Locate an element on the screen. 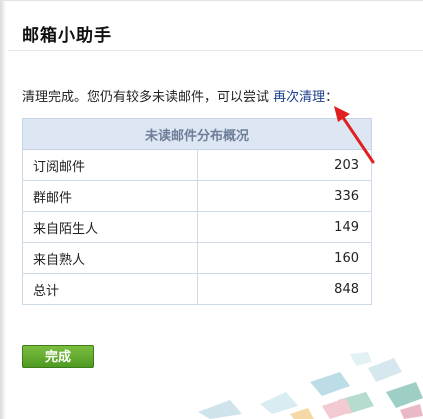 The height and width of the screenshot is (419, 423). message-colon: ： is located at coordinates (332, 97).